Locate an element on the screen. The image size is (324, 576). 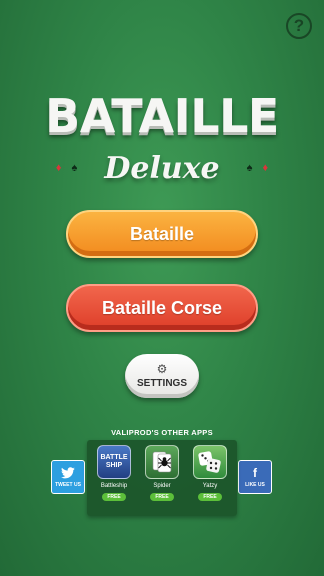
gear-icon: ⚙ is located at coordinates (162, 369).